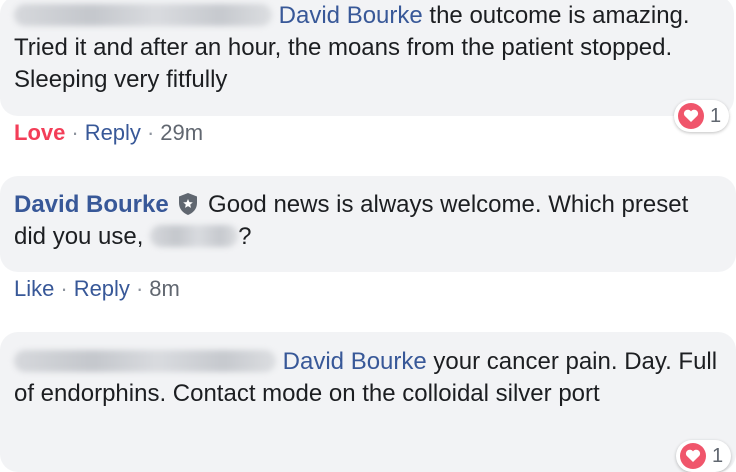 The width and height of the screenshot is (736, 472). What do you see at coordinates (245, 236) in the screenshot?
I see `comment-text-end: ?` at bounding box center [245, 236].